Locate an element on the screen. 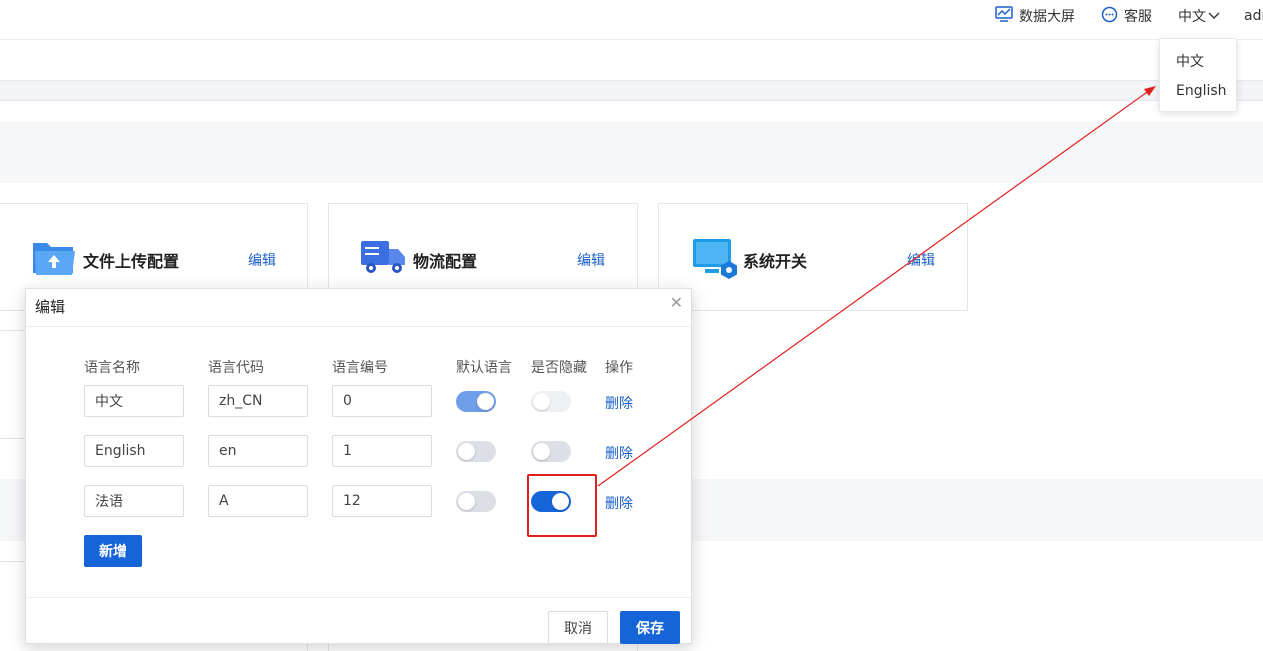  save-button: 保存 is located at coordinates (650, 627).